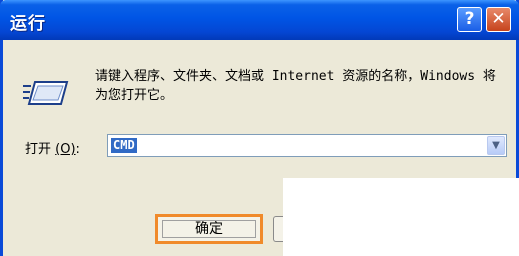 This screenshot has height=256, width=519. What do you see at coordinates (401, 217) in the screenshot?
I see `white-cover-overlay` at bounding box center [401, 217].